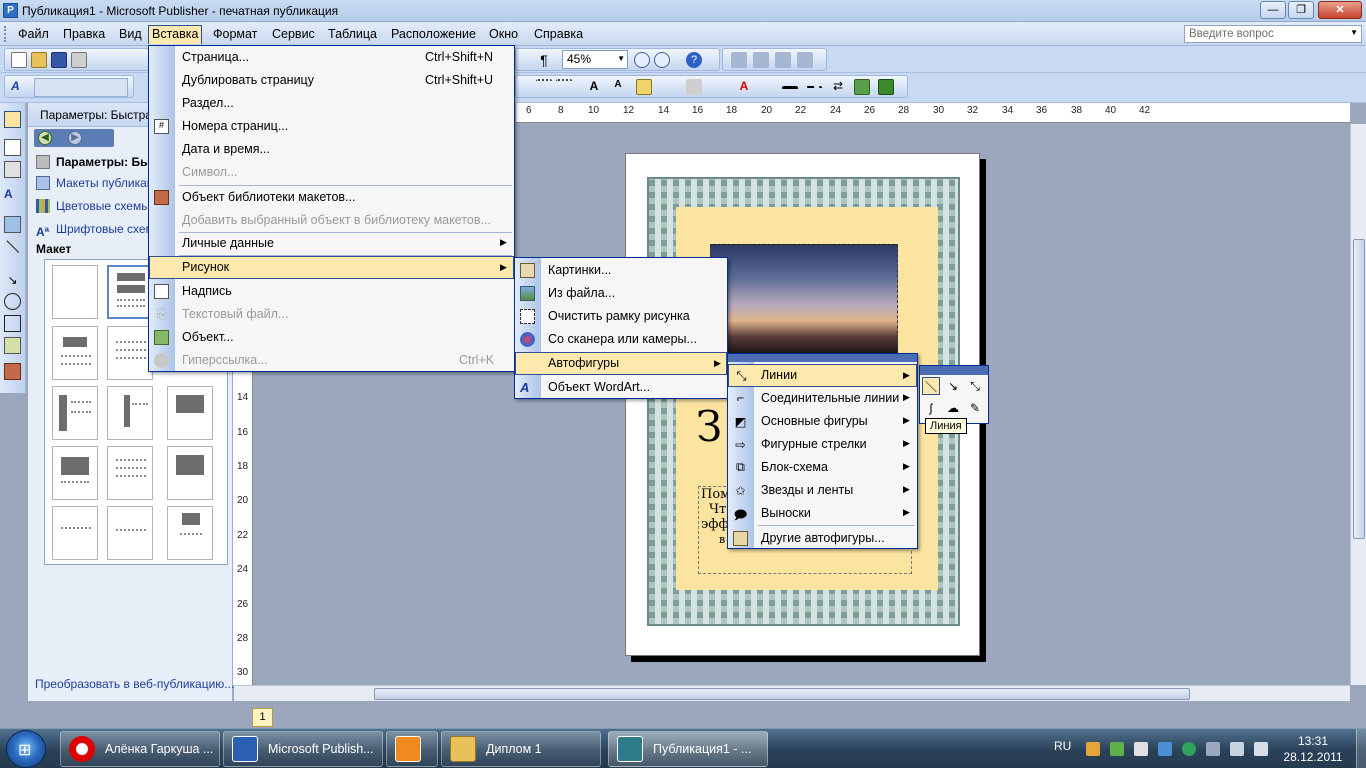  Describe the element at coordinates (838, 87) in the screenshot. I see `arrow-style-icon: ⇄` at that location.